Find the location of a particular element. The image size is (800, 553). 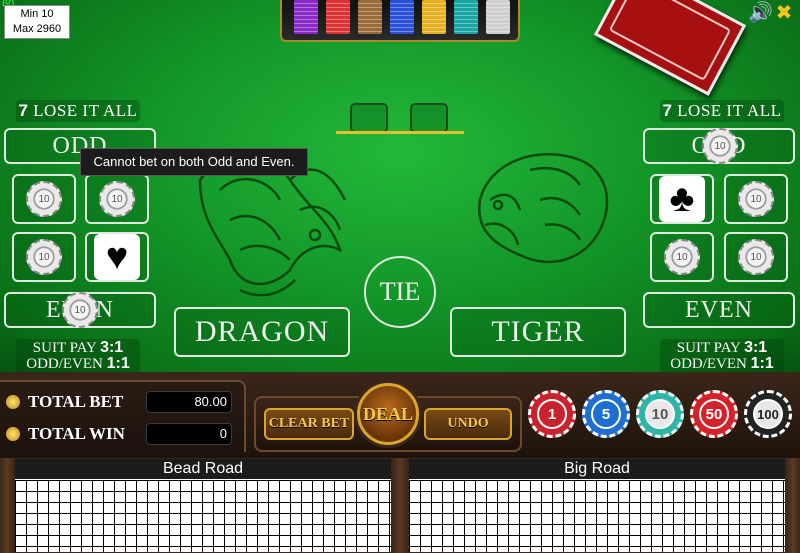

dragon-card-slot is located at coordinates (369, 118).